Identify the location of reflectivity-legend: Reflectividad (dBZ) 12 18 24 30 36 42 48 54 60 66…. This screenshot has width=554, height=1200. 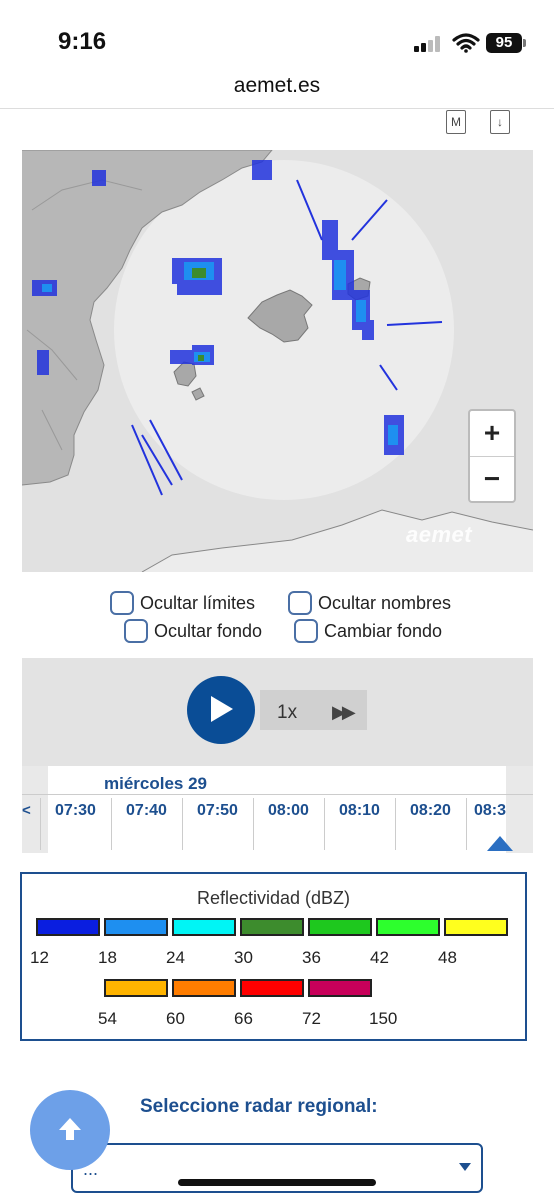
(273, 956).